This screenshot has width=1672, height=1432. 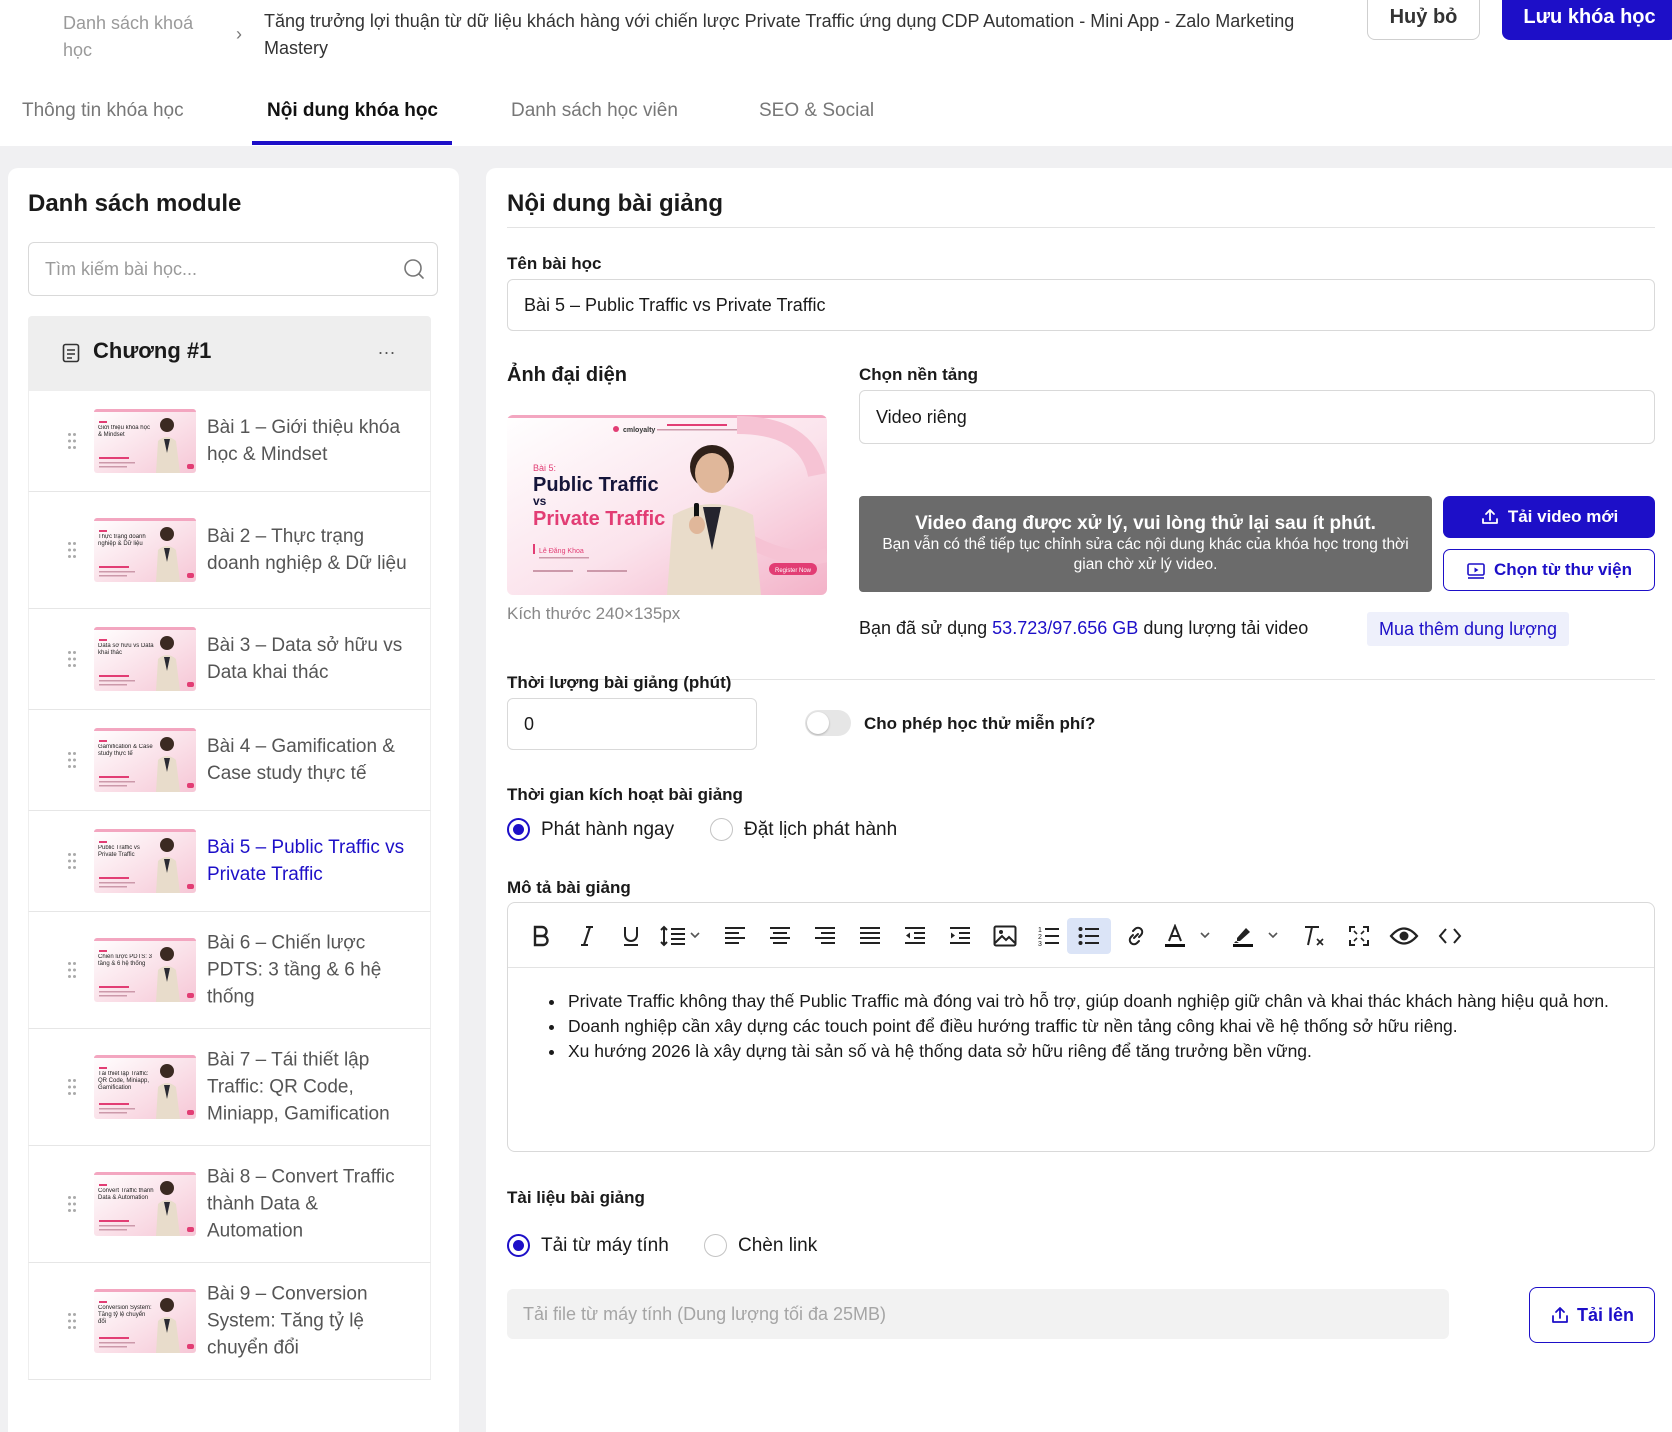 I want to click on indent-icon, so click(x=960, y=936).